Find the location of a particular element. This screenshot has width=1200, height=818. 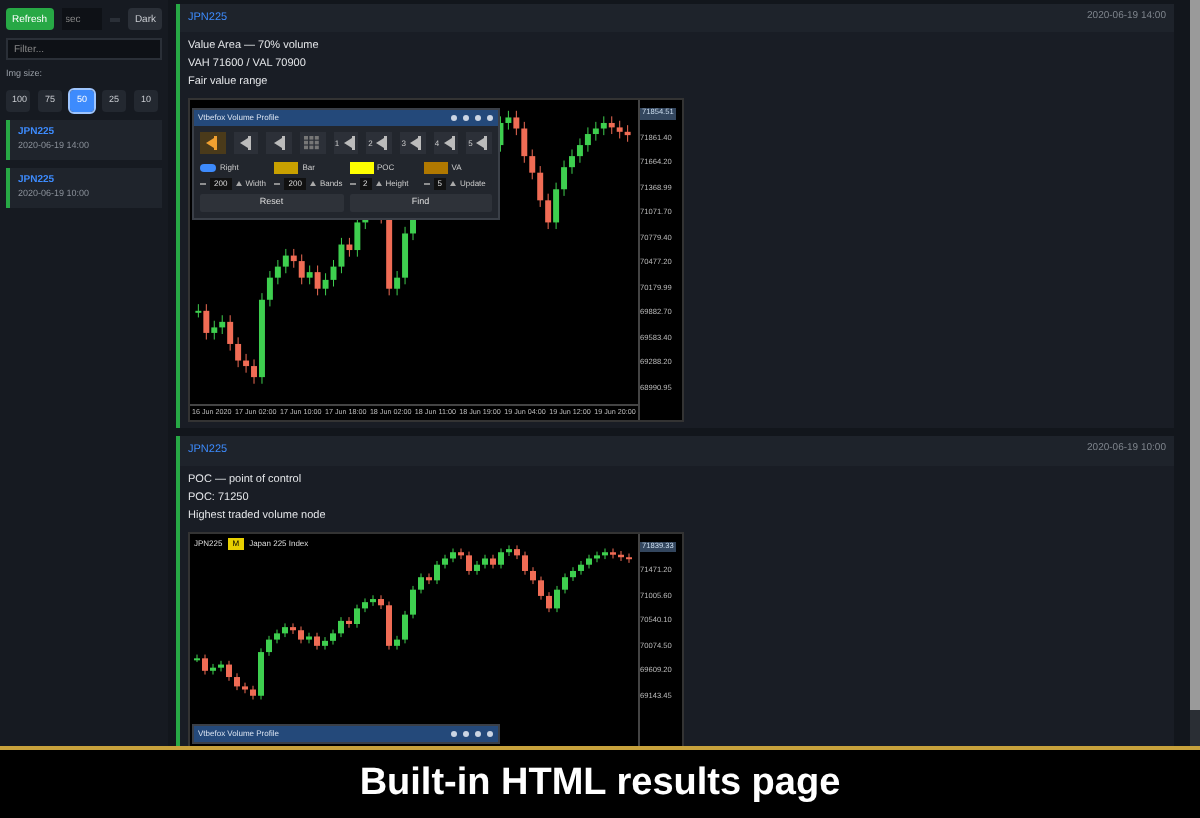

toggle-switch is located at coordinates (208, 168).